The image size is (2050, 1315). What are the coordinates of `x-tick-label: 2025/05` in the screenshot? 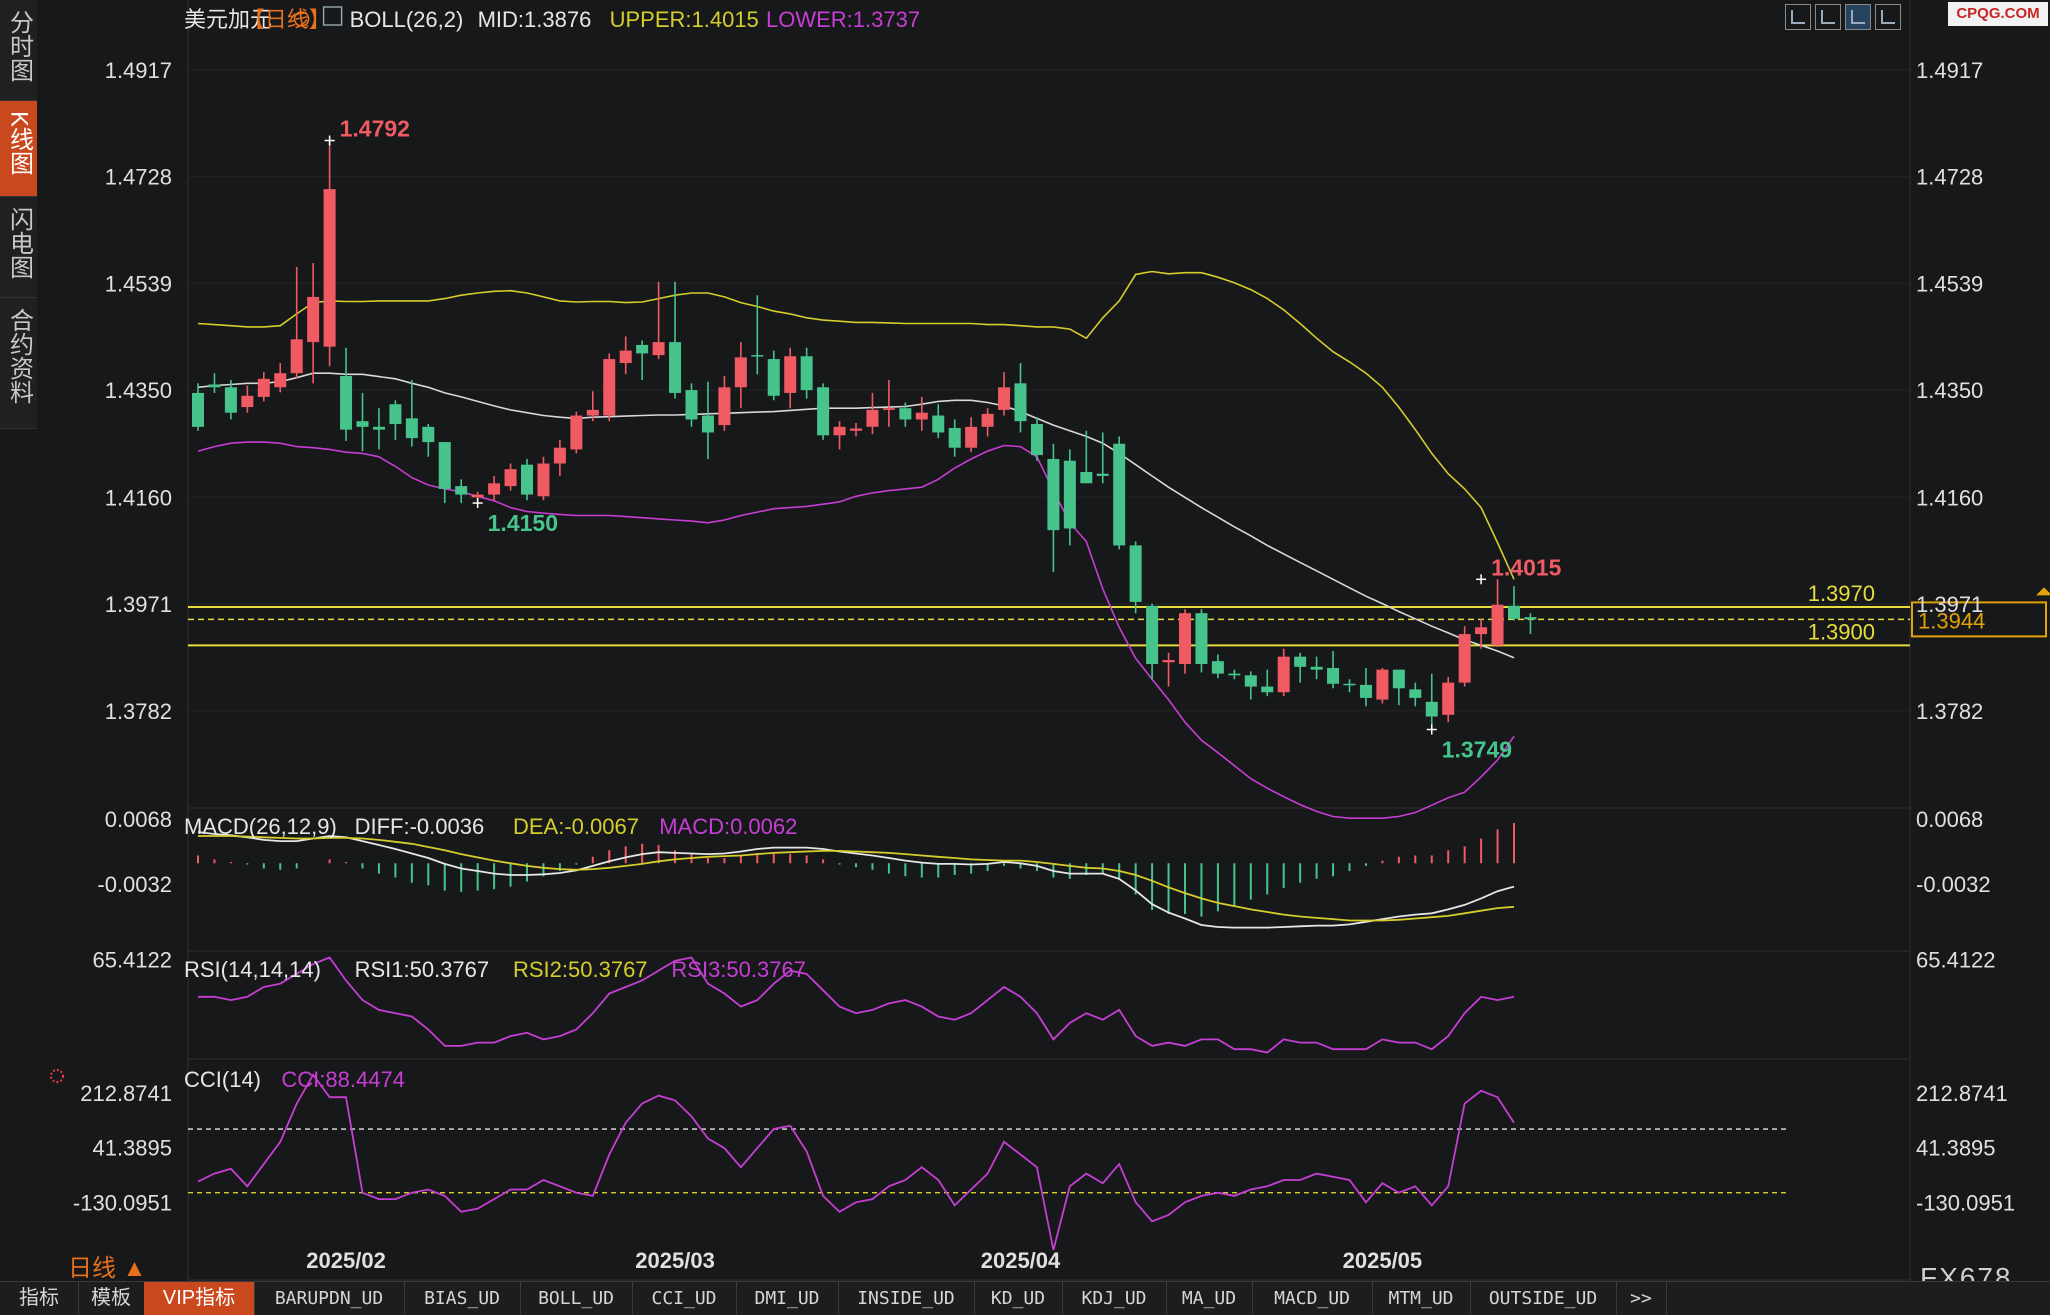 It's located at (1383, 1260).